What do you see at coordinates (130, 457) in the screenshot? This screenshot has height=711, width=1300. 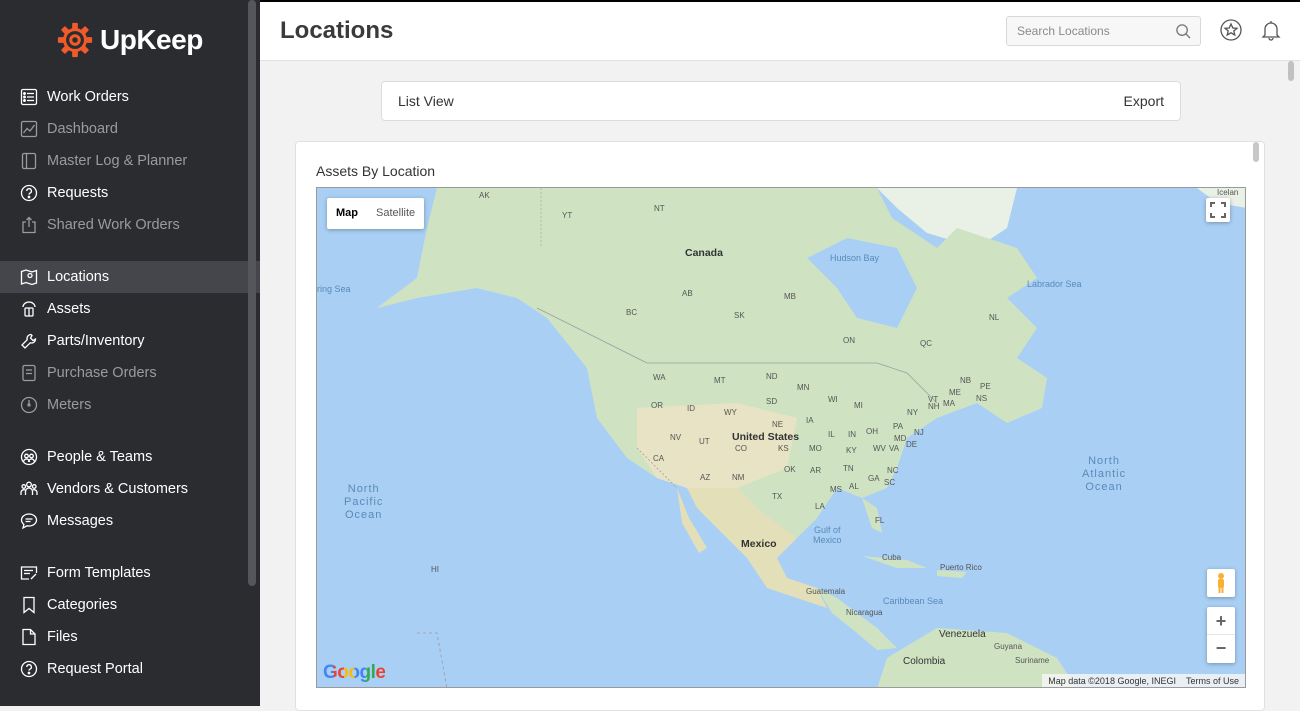 I see `sidebar-item-people-teams: People & Teams` at bounding box center [130, 457].